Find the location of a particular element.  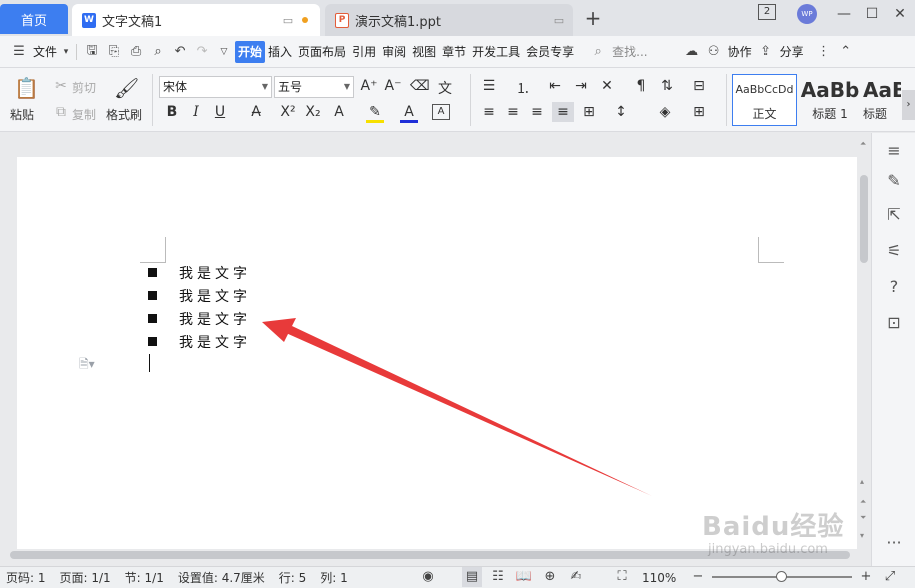

share-button: 分享 is located at coordinates (792, 52).